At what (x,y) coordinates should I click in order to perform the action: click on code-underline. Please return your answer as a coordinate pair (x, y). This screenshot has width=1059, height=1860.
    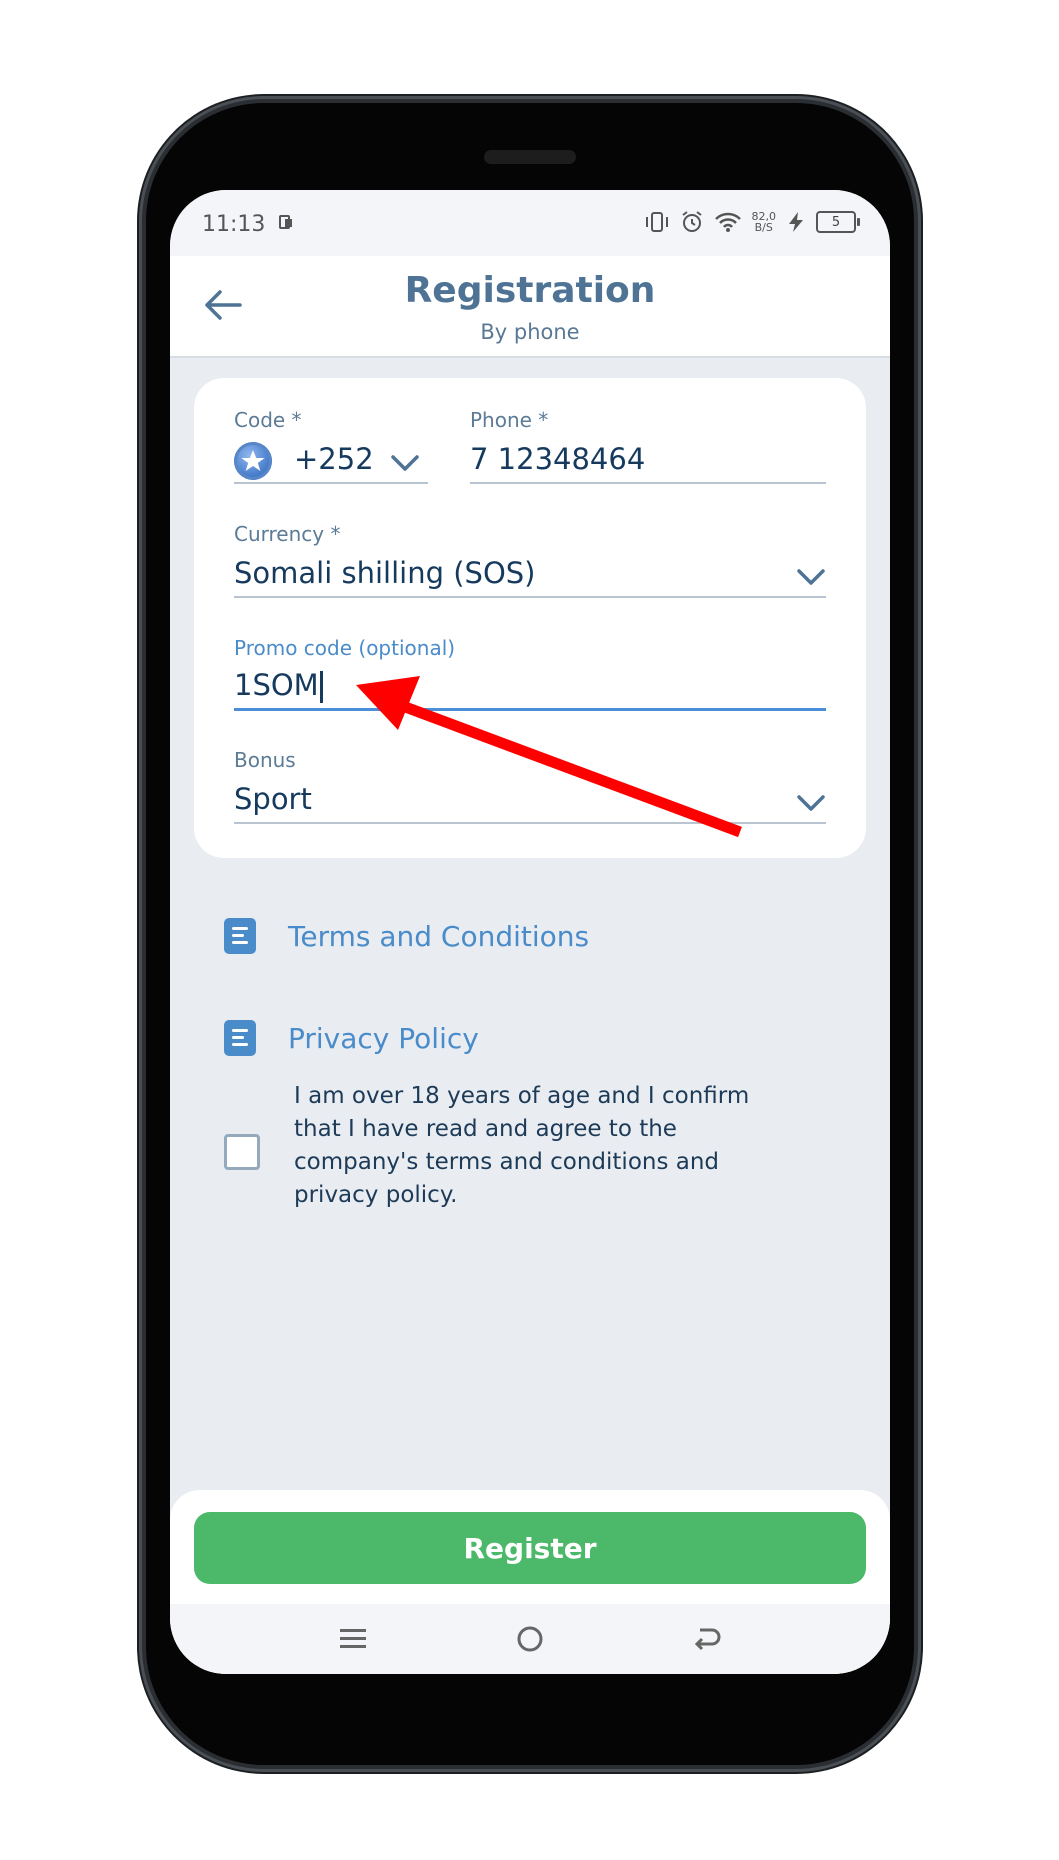
    Looking at the image, I should click on (331, 483).